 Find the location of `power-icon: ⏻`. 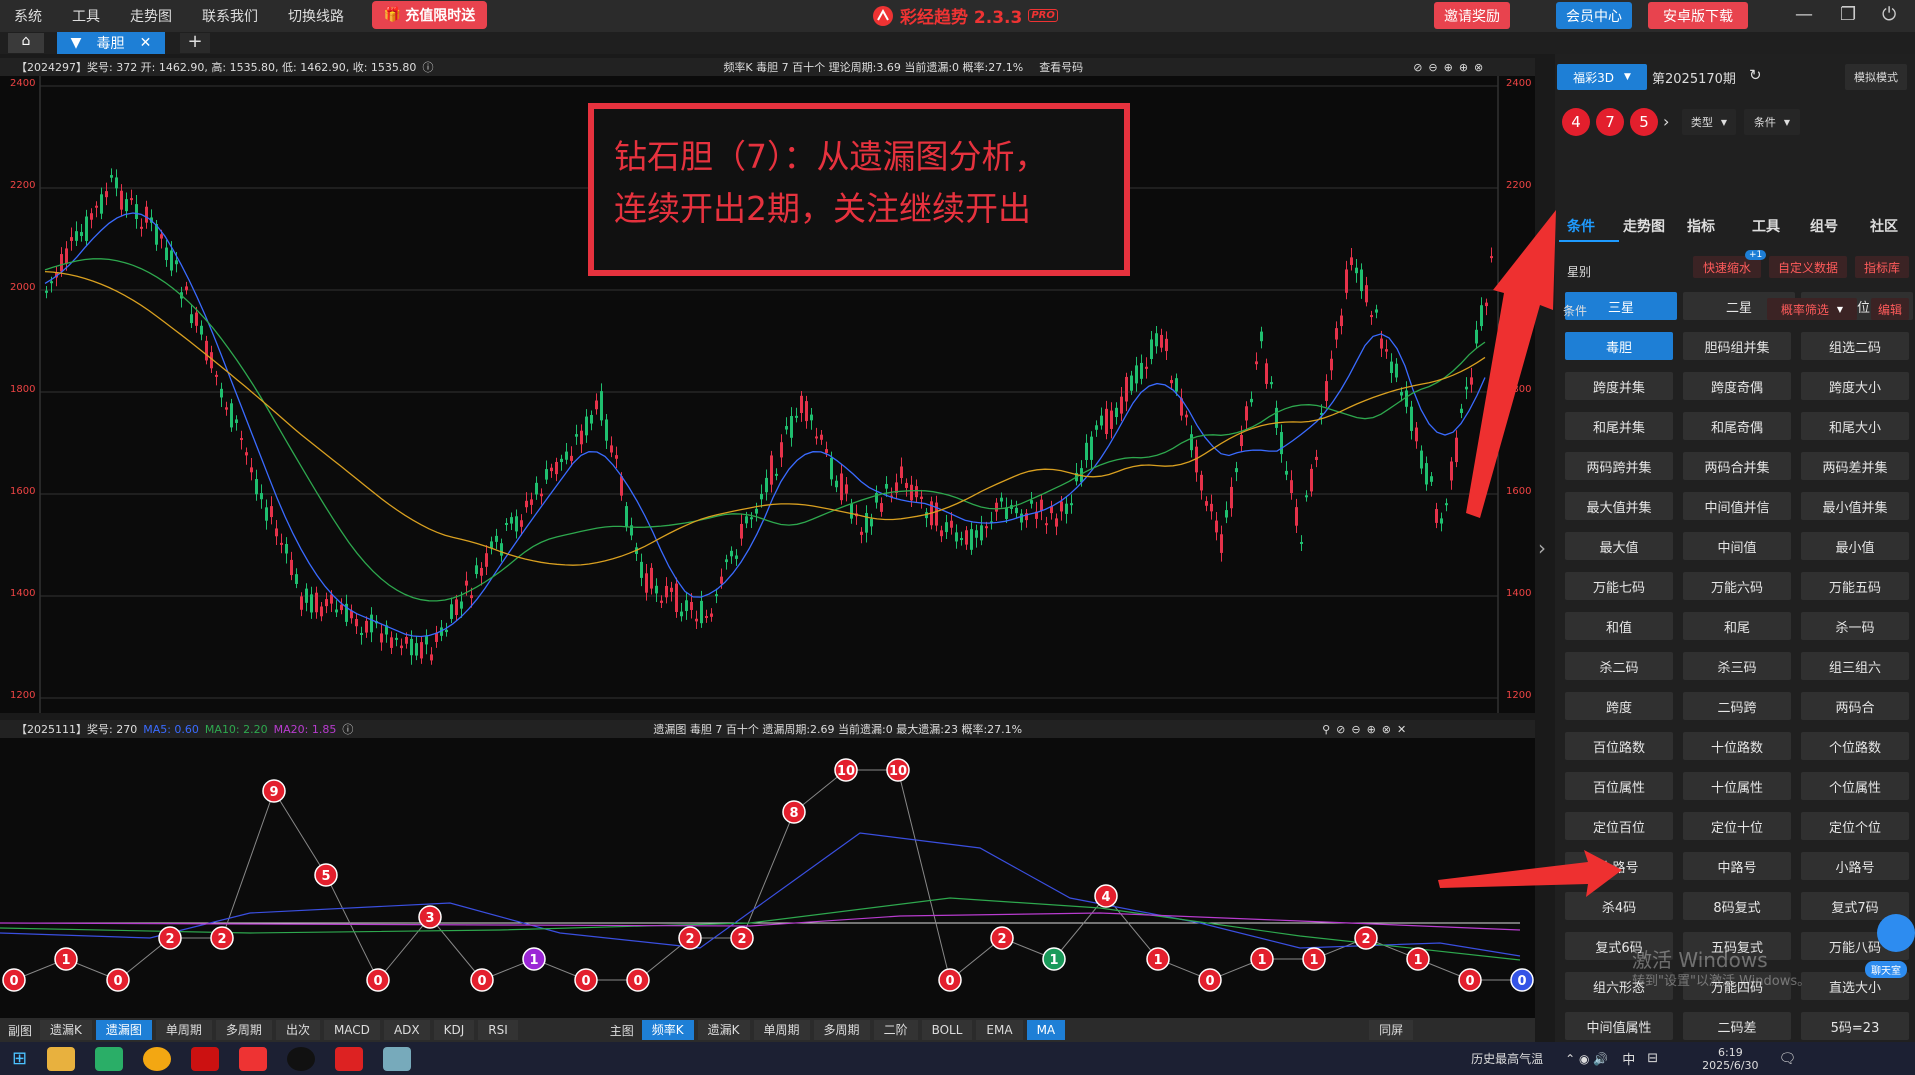

power-icon: ⏻ is located at coordinates (1889, 14).